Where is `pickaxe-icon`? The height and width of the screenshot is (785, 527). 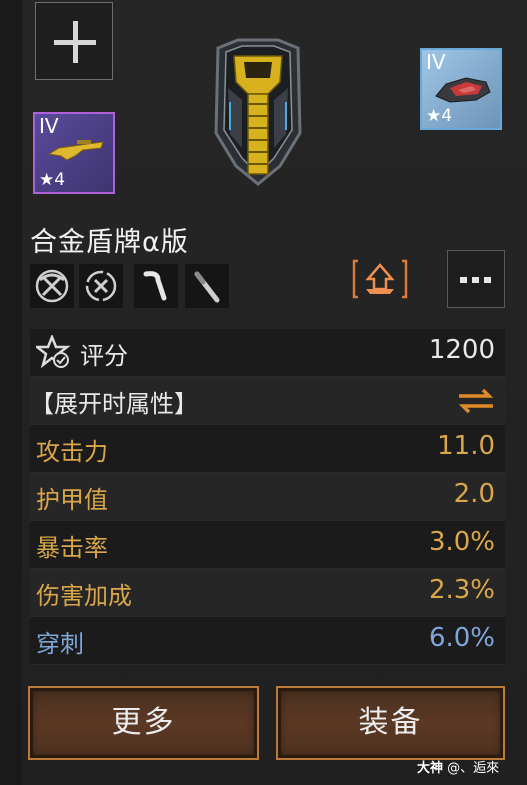
pickaxe-icon is located at coordinates (52, 286).